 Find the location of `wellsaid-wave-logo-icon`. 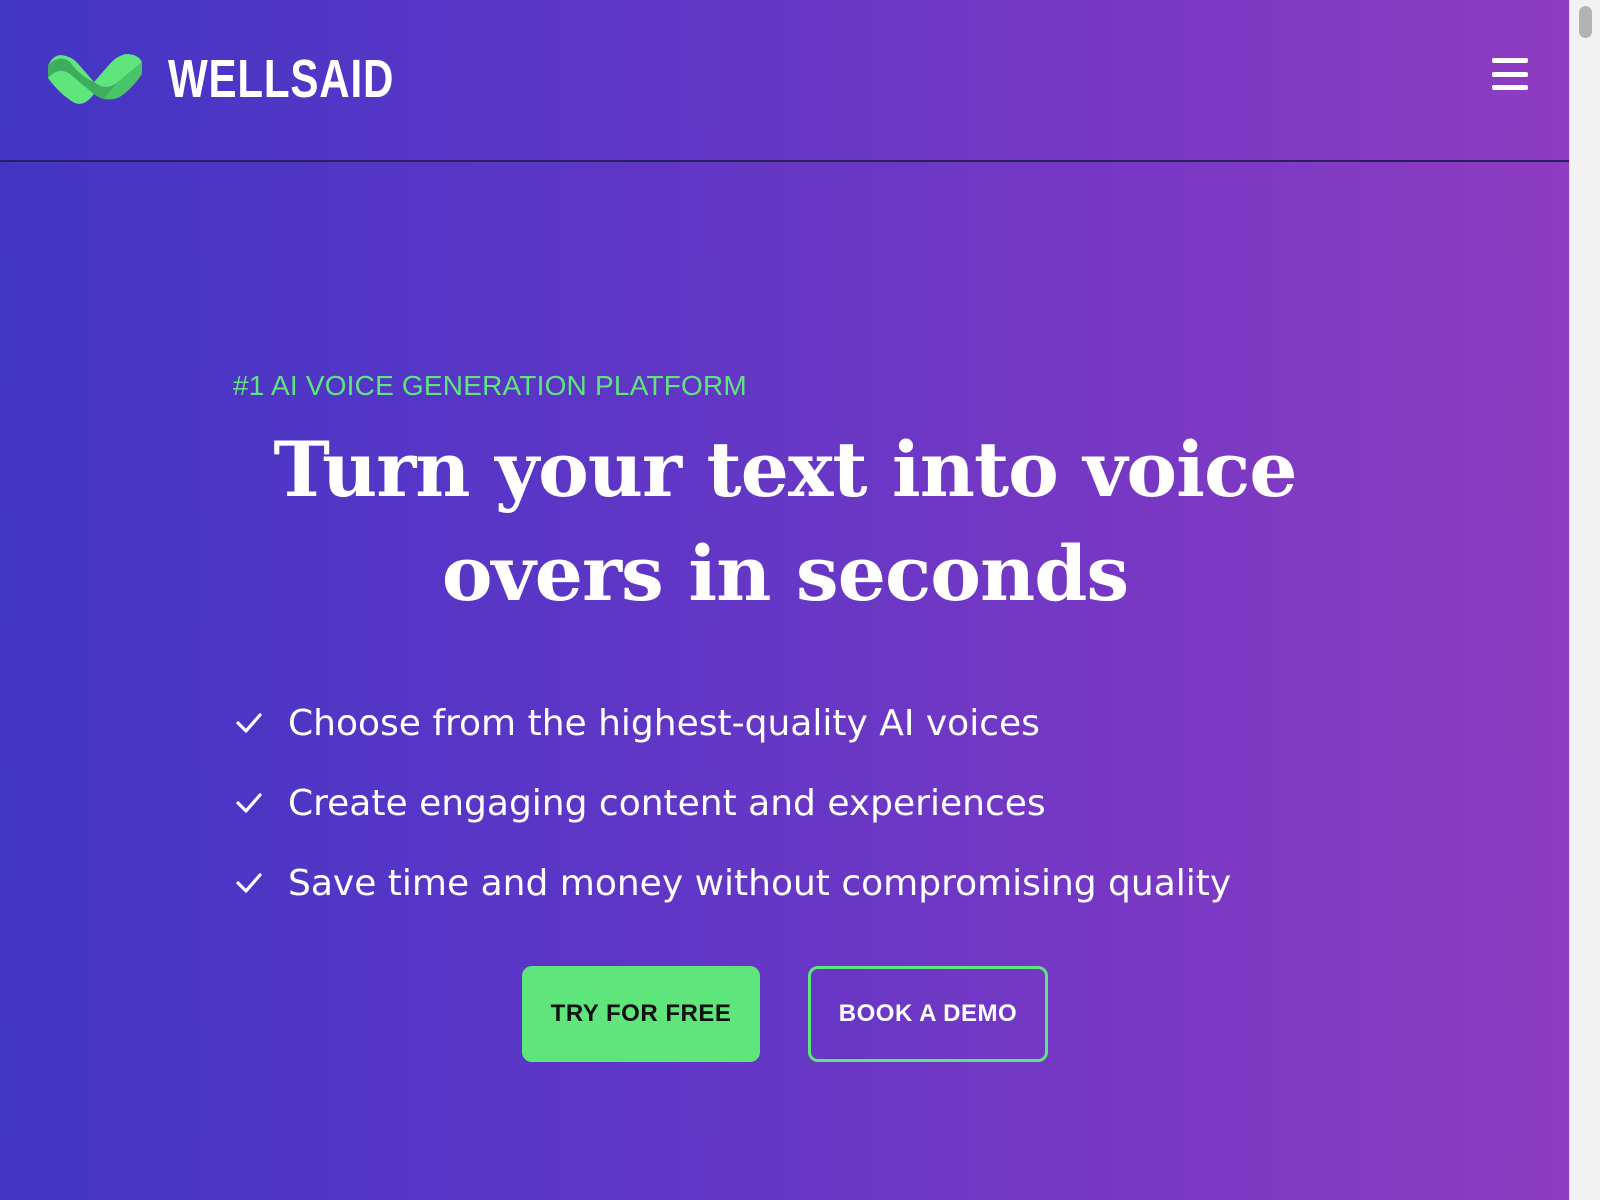

wellsaid-wave-logo-icon is located at coordinates (95, 79).